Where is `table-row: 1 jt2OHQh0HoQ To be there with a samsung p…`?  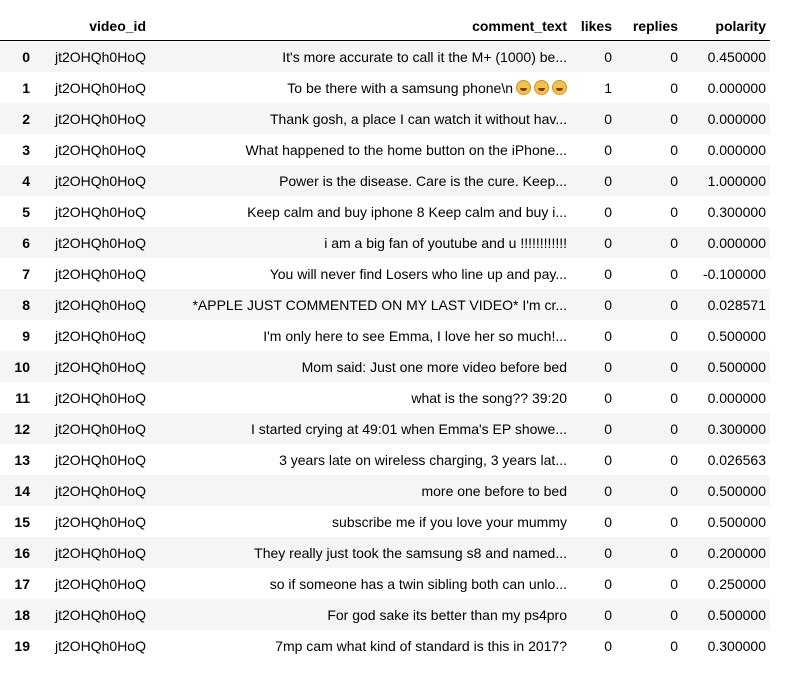 table-row: 1 jt2OHQh0HoQ To be there with a samsung p… is located at coordinates (385, 87).